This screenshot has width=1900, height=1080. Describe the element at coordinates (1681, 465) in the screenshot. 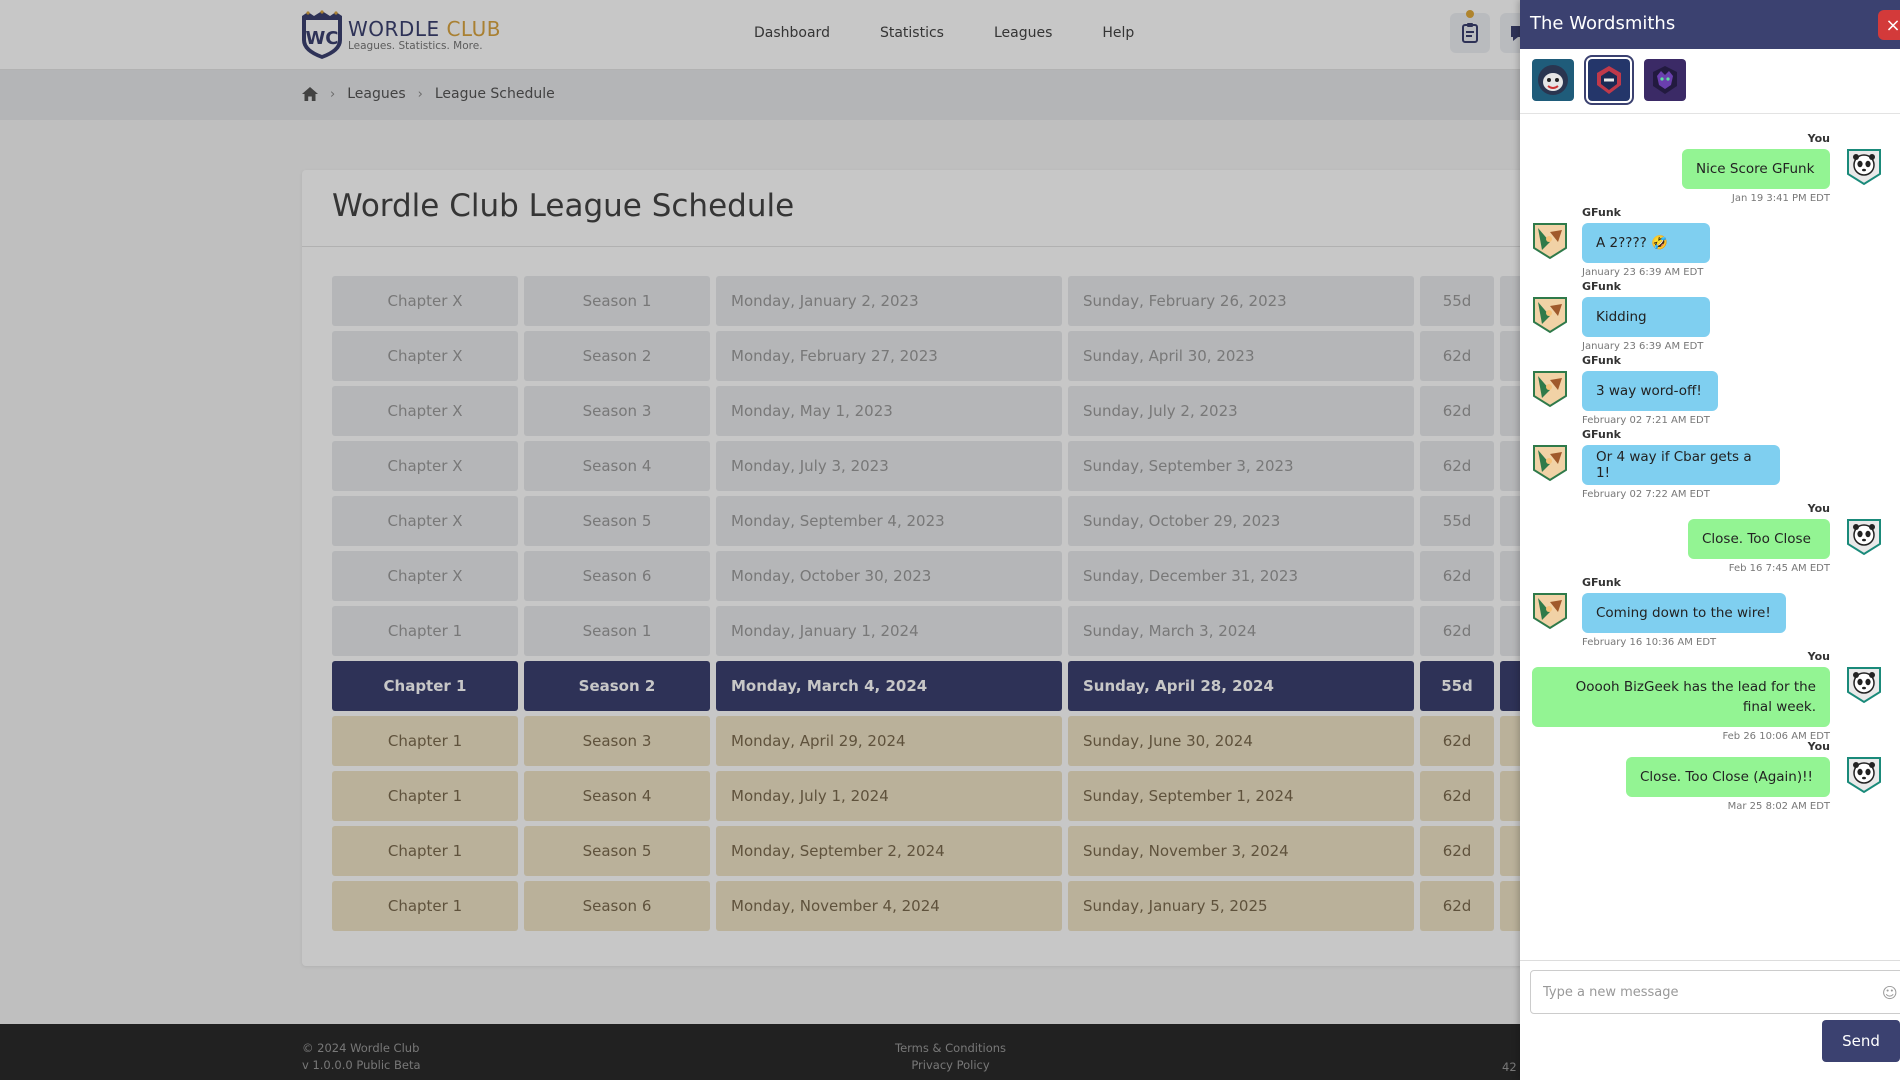

I see `message-bubble: Or 4 way if Cbar gets a 1!` at that location.